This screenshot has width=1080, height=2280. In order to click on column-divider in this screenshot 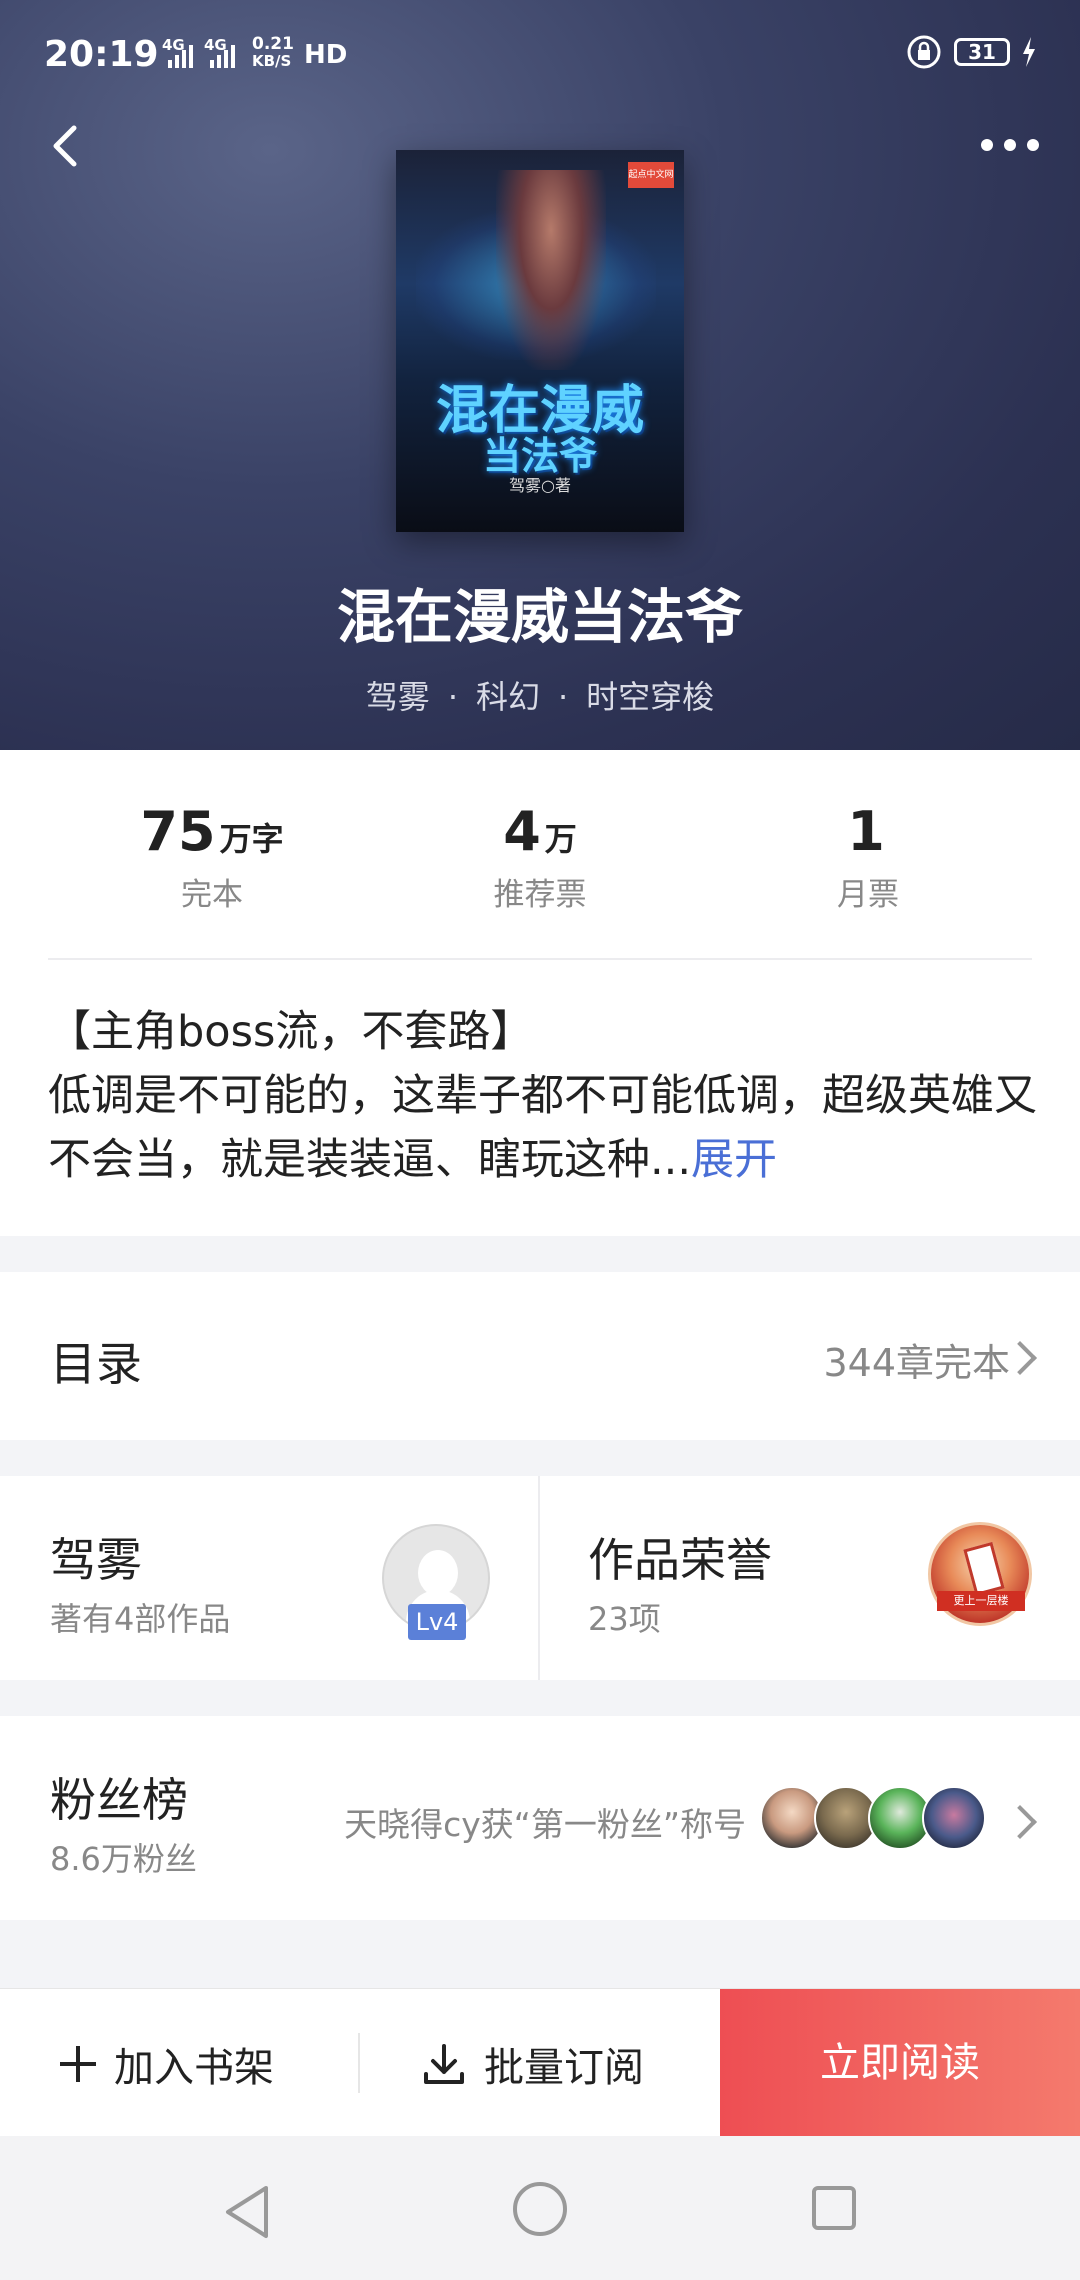, I will do `click(539, 1578)`.